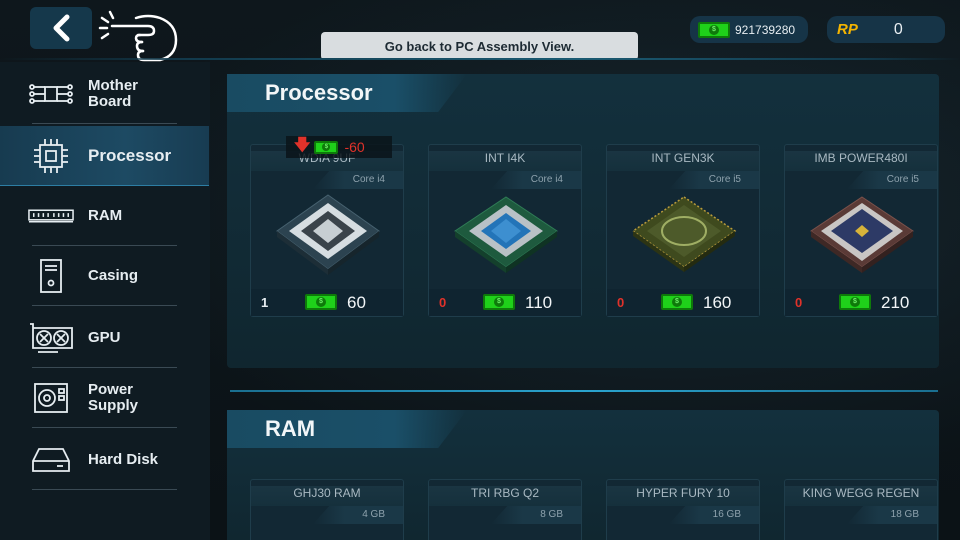 The image size is (960, 540). I want to click on product-name: IMB POWER480I, so click(861, 161).